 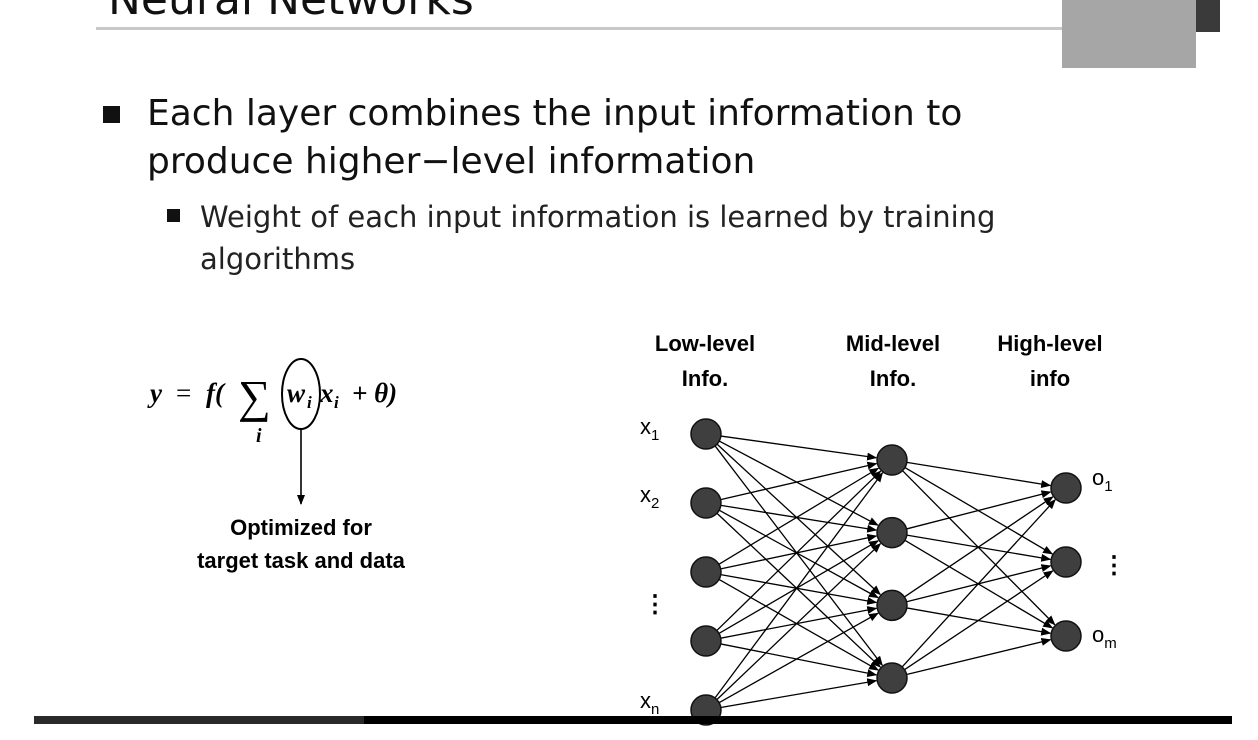 What do you see at coordinates (649, 497) in the screenshot?
I see `input-label-x2: x2` at bounding box center [649, 497].